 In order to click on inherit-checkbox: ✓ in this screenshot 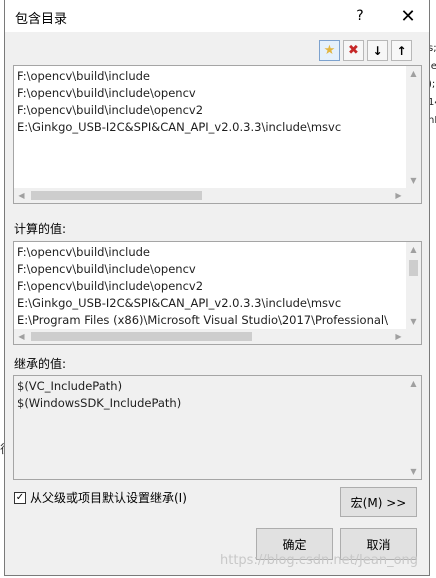, I will do `click(20, 497)`.